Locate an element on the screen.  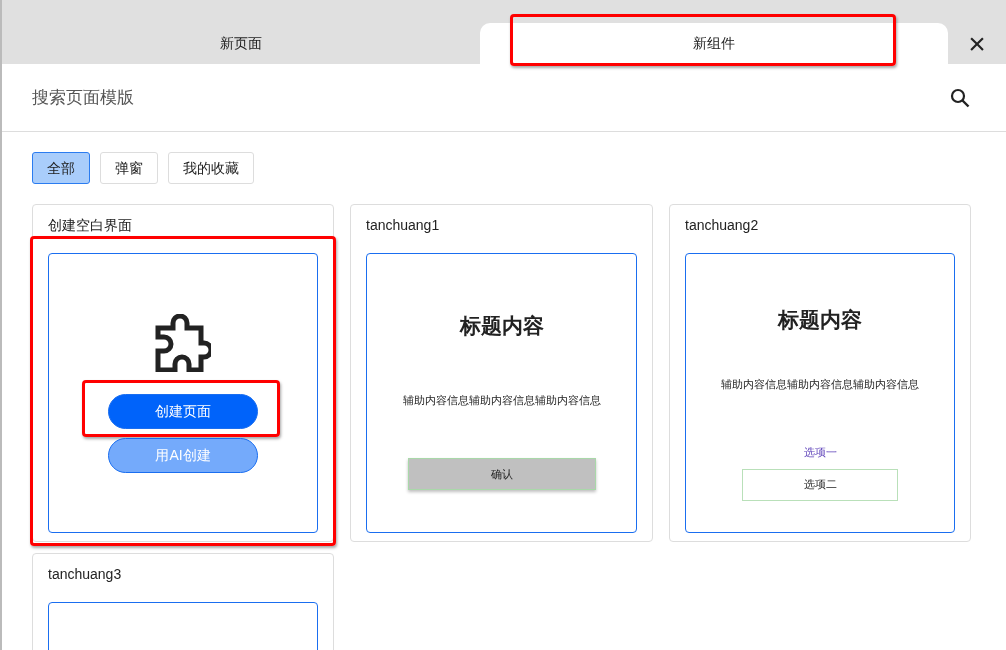
option-button: 选项二 is located at coordinates (820, 484).